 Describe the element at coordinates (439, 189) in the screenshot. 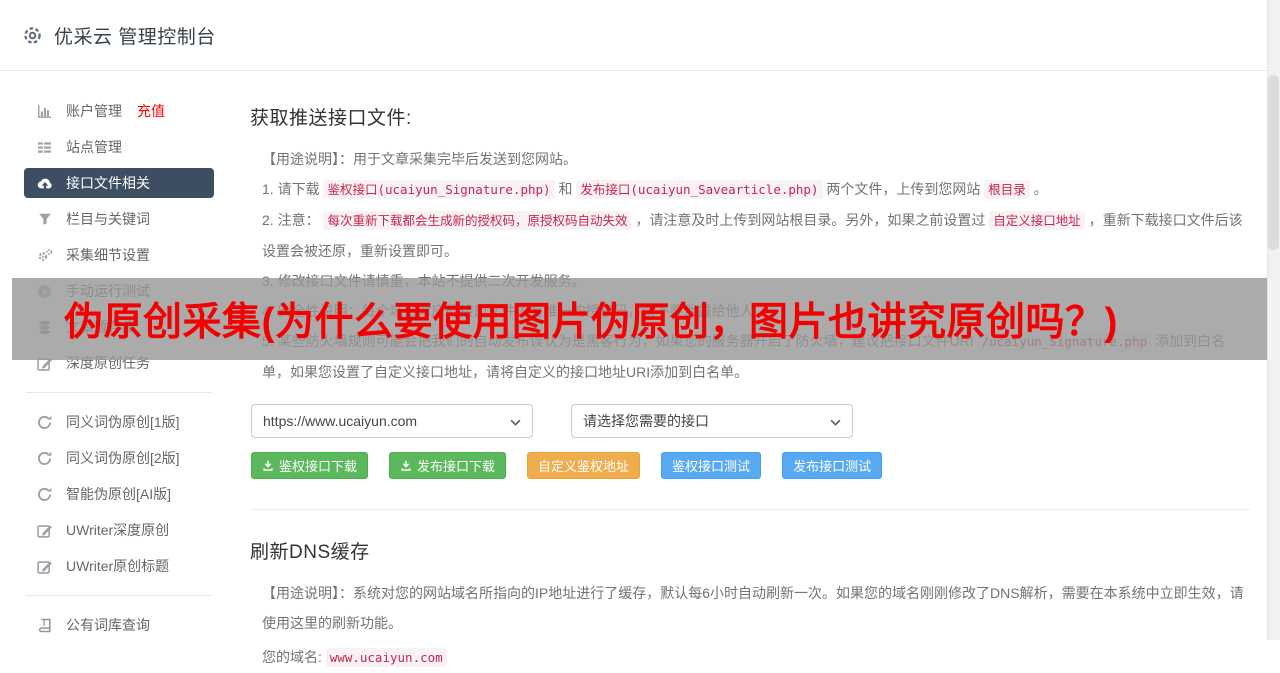

I see `code-snippet: 鉴权接口(ucaiyun_Signature.php)` at that location.